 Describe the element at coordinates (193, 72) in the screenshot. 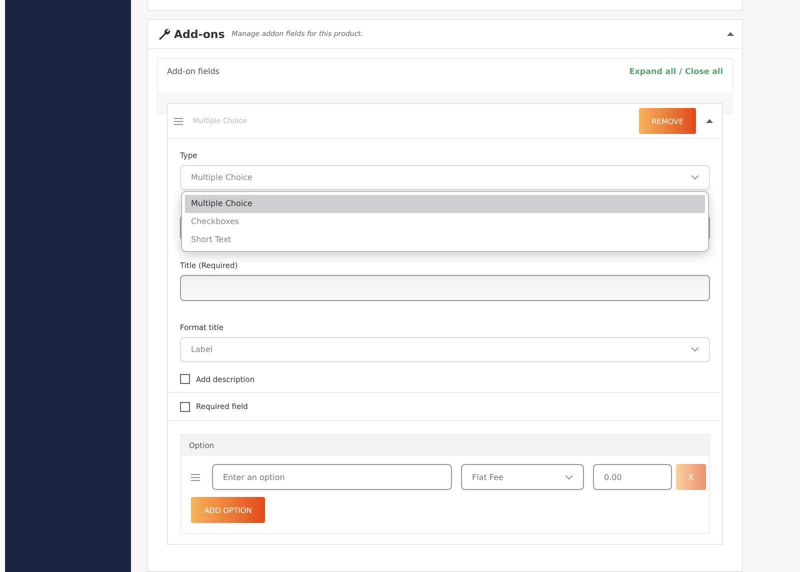

I see `fields-heading: Add-on fields` at that location.